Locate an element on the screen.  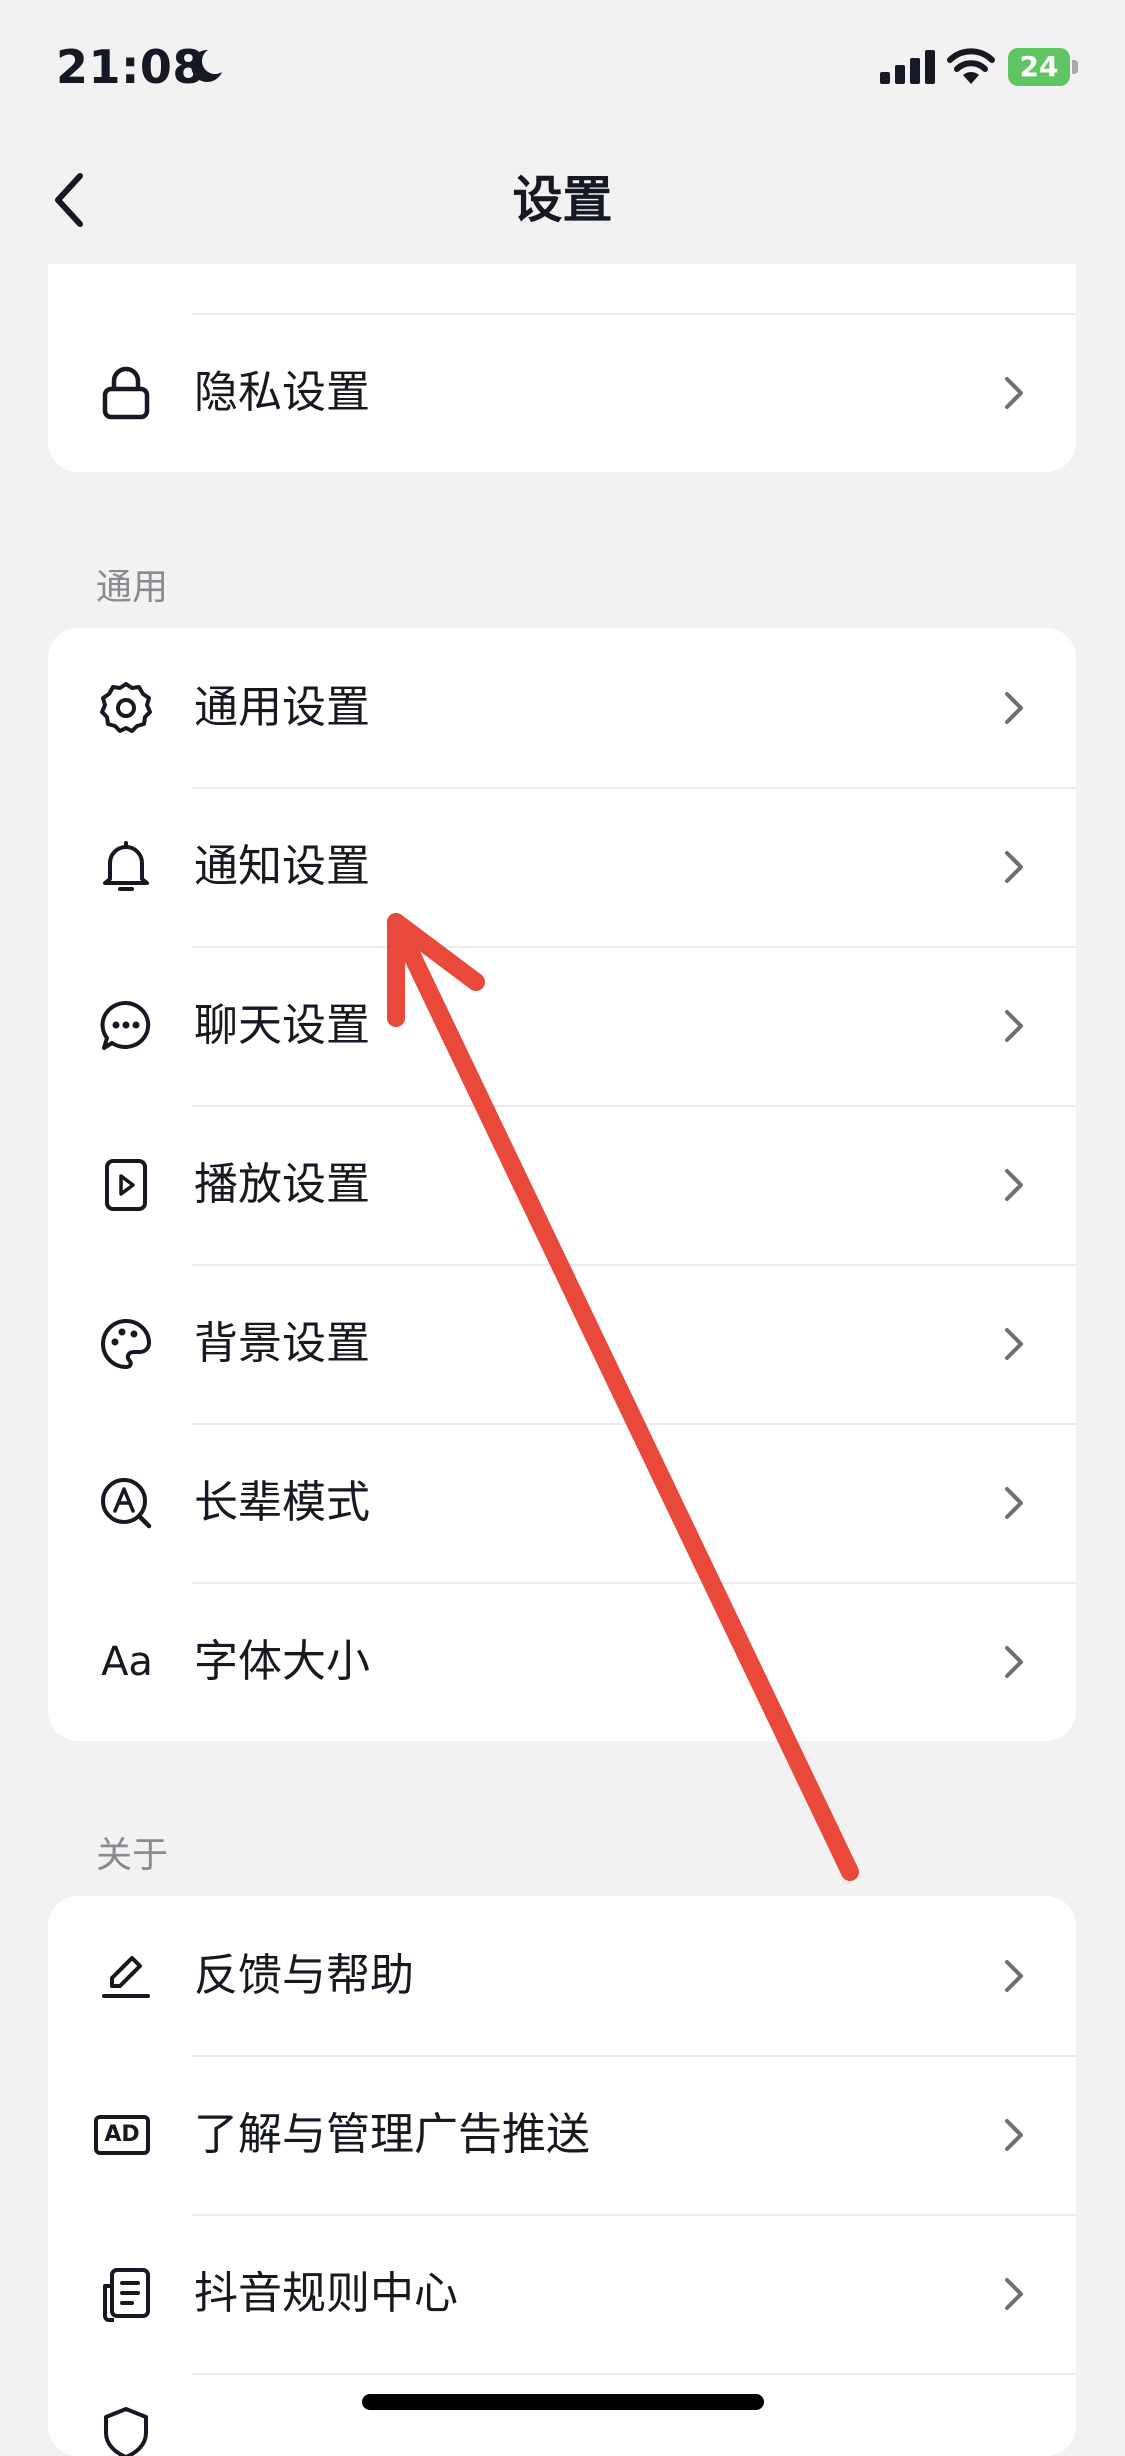
ad-icon: AD is located at coordinates (122, 2134).